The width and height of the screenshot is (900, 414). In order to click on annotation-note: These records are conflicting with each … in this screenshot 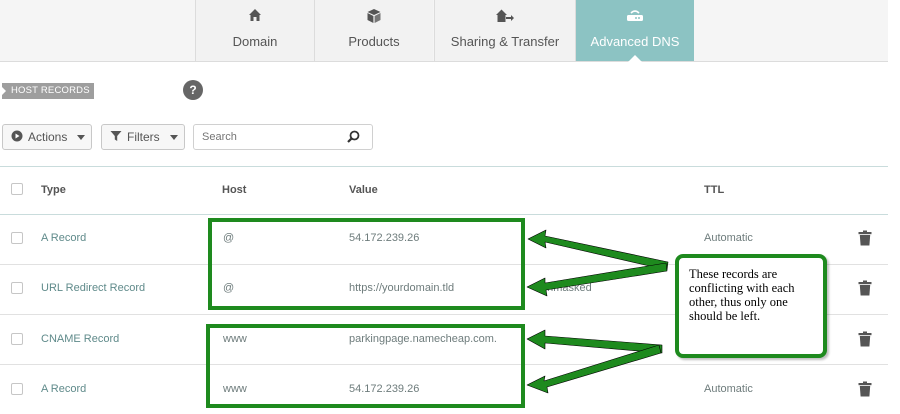, I will do `click(751, 306)`.